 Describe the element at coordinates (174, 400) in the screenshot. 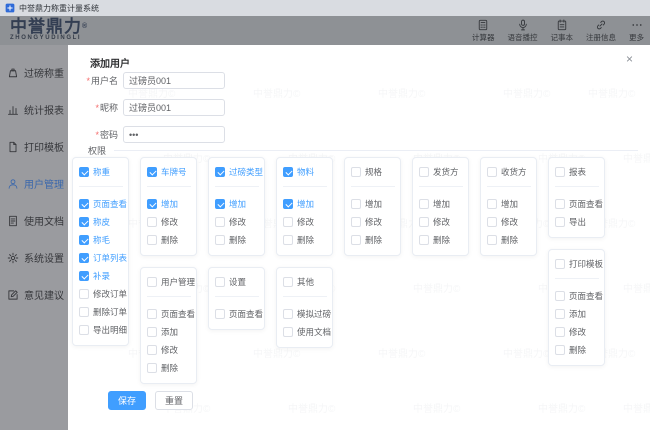

I see `reset-button: 重置` at that location.